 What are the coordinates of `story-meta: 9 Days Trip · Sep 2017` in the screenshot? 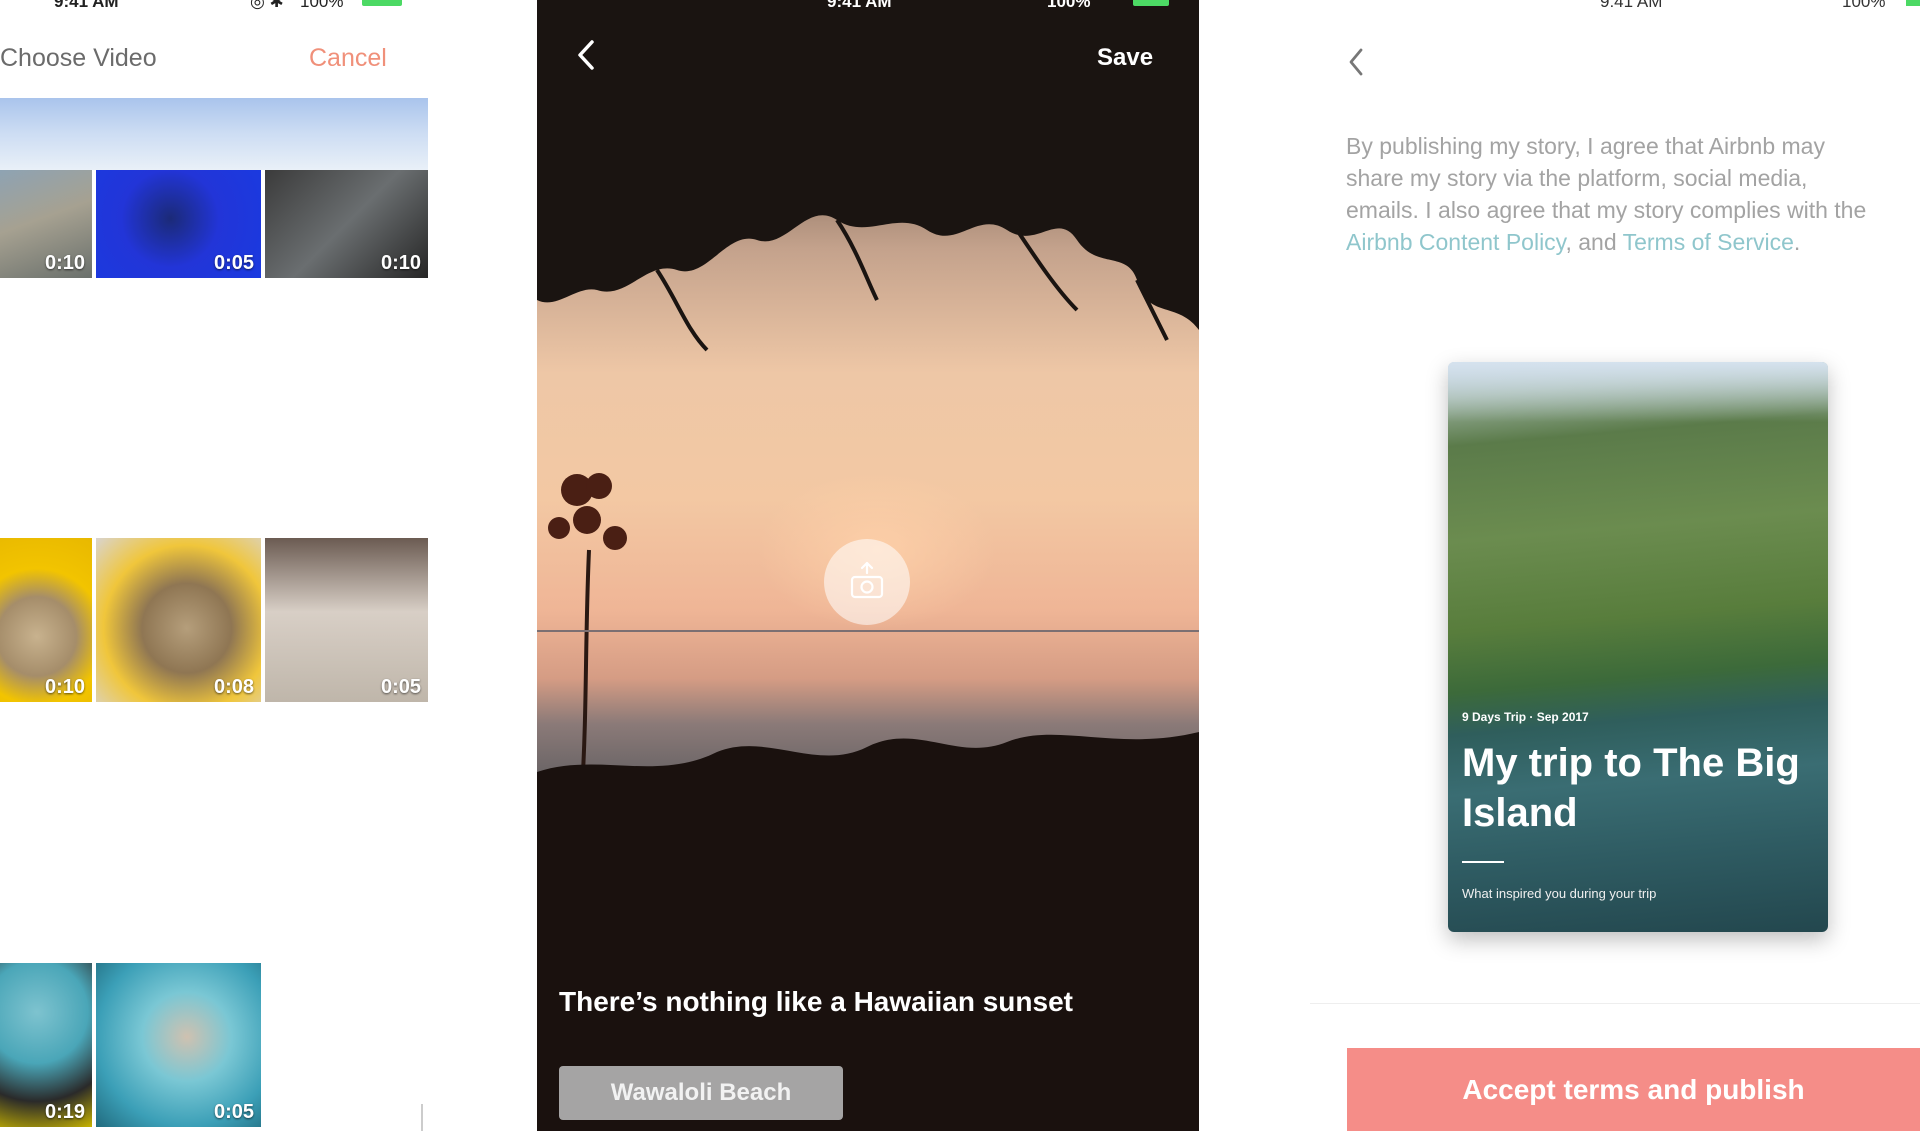 It's located at (1525, 717).